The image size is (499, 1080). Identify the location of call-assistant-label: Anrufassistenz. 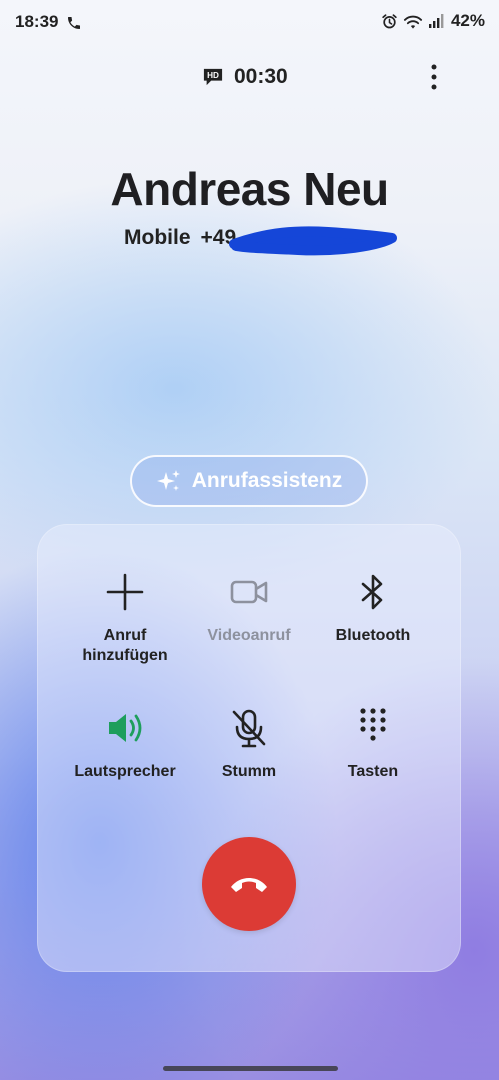
(267, 480).